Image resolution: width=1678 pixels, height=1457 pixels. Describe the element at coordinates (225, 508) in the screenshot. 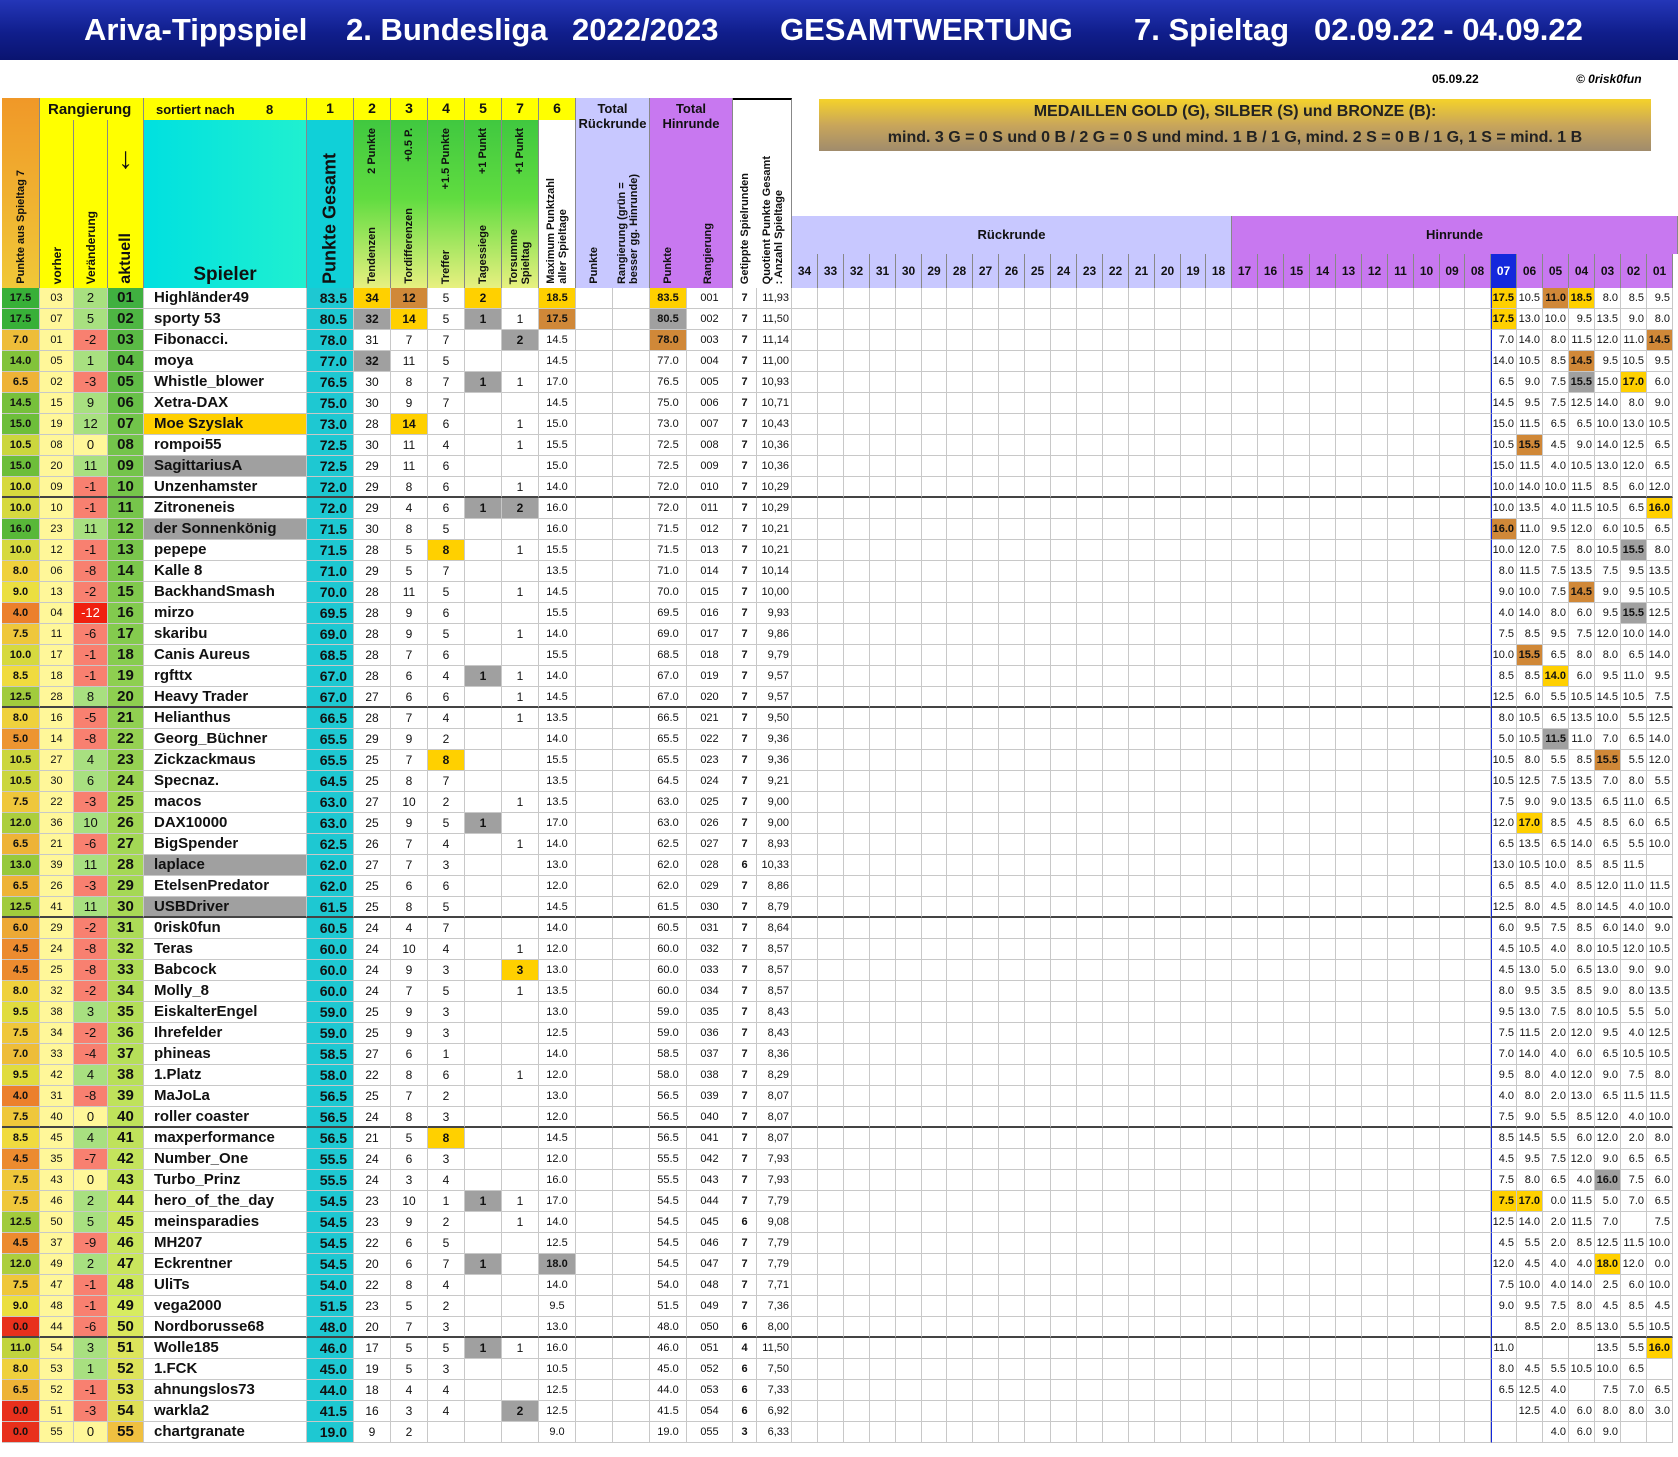

I see `cell-n: Zitroneneis` at that location.